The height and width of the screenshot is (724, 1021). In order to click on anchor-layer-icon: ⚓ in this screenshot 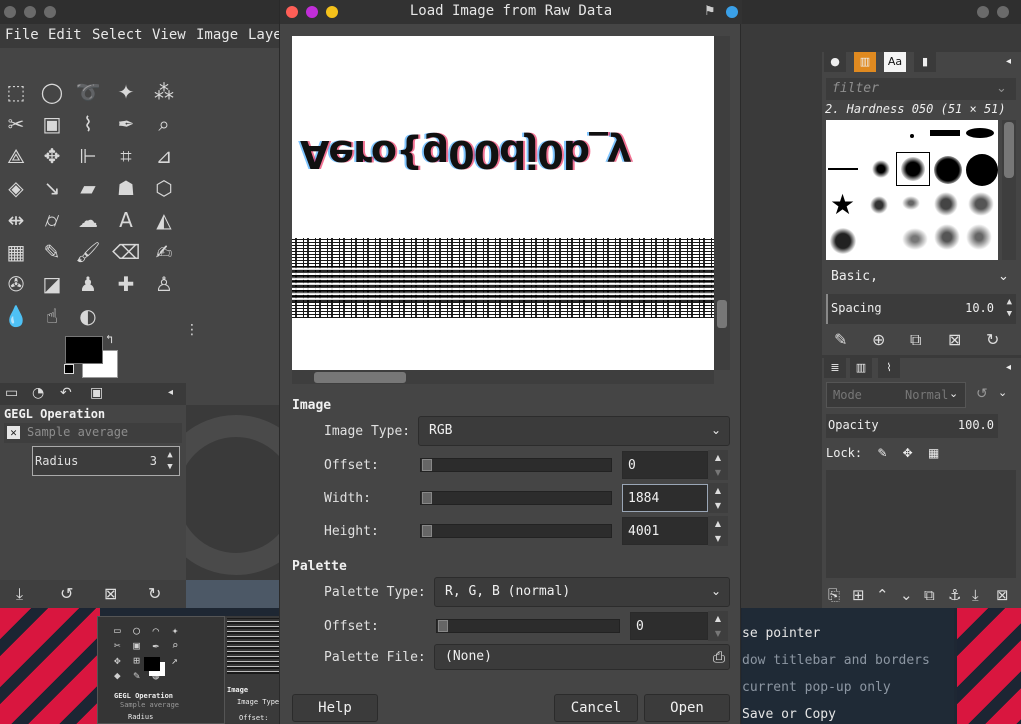, I will do `click(954, 595)`.